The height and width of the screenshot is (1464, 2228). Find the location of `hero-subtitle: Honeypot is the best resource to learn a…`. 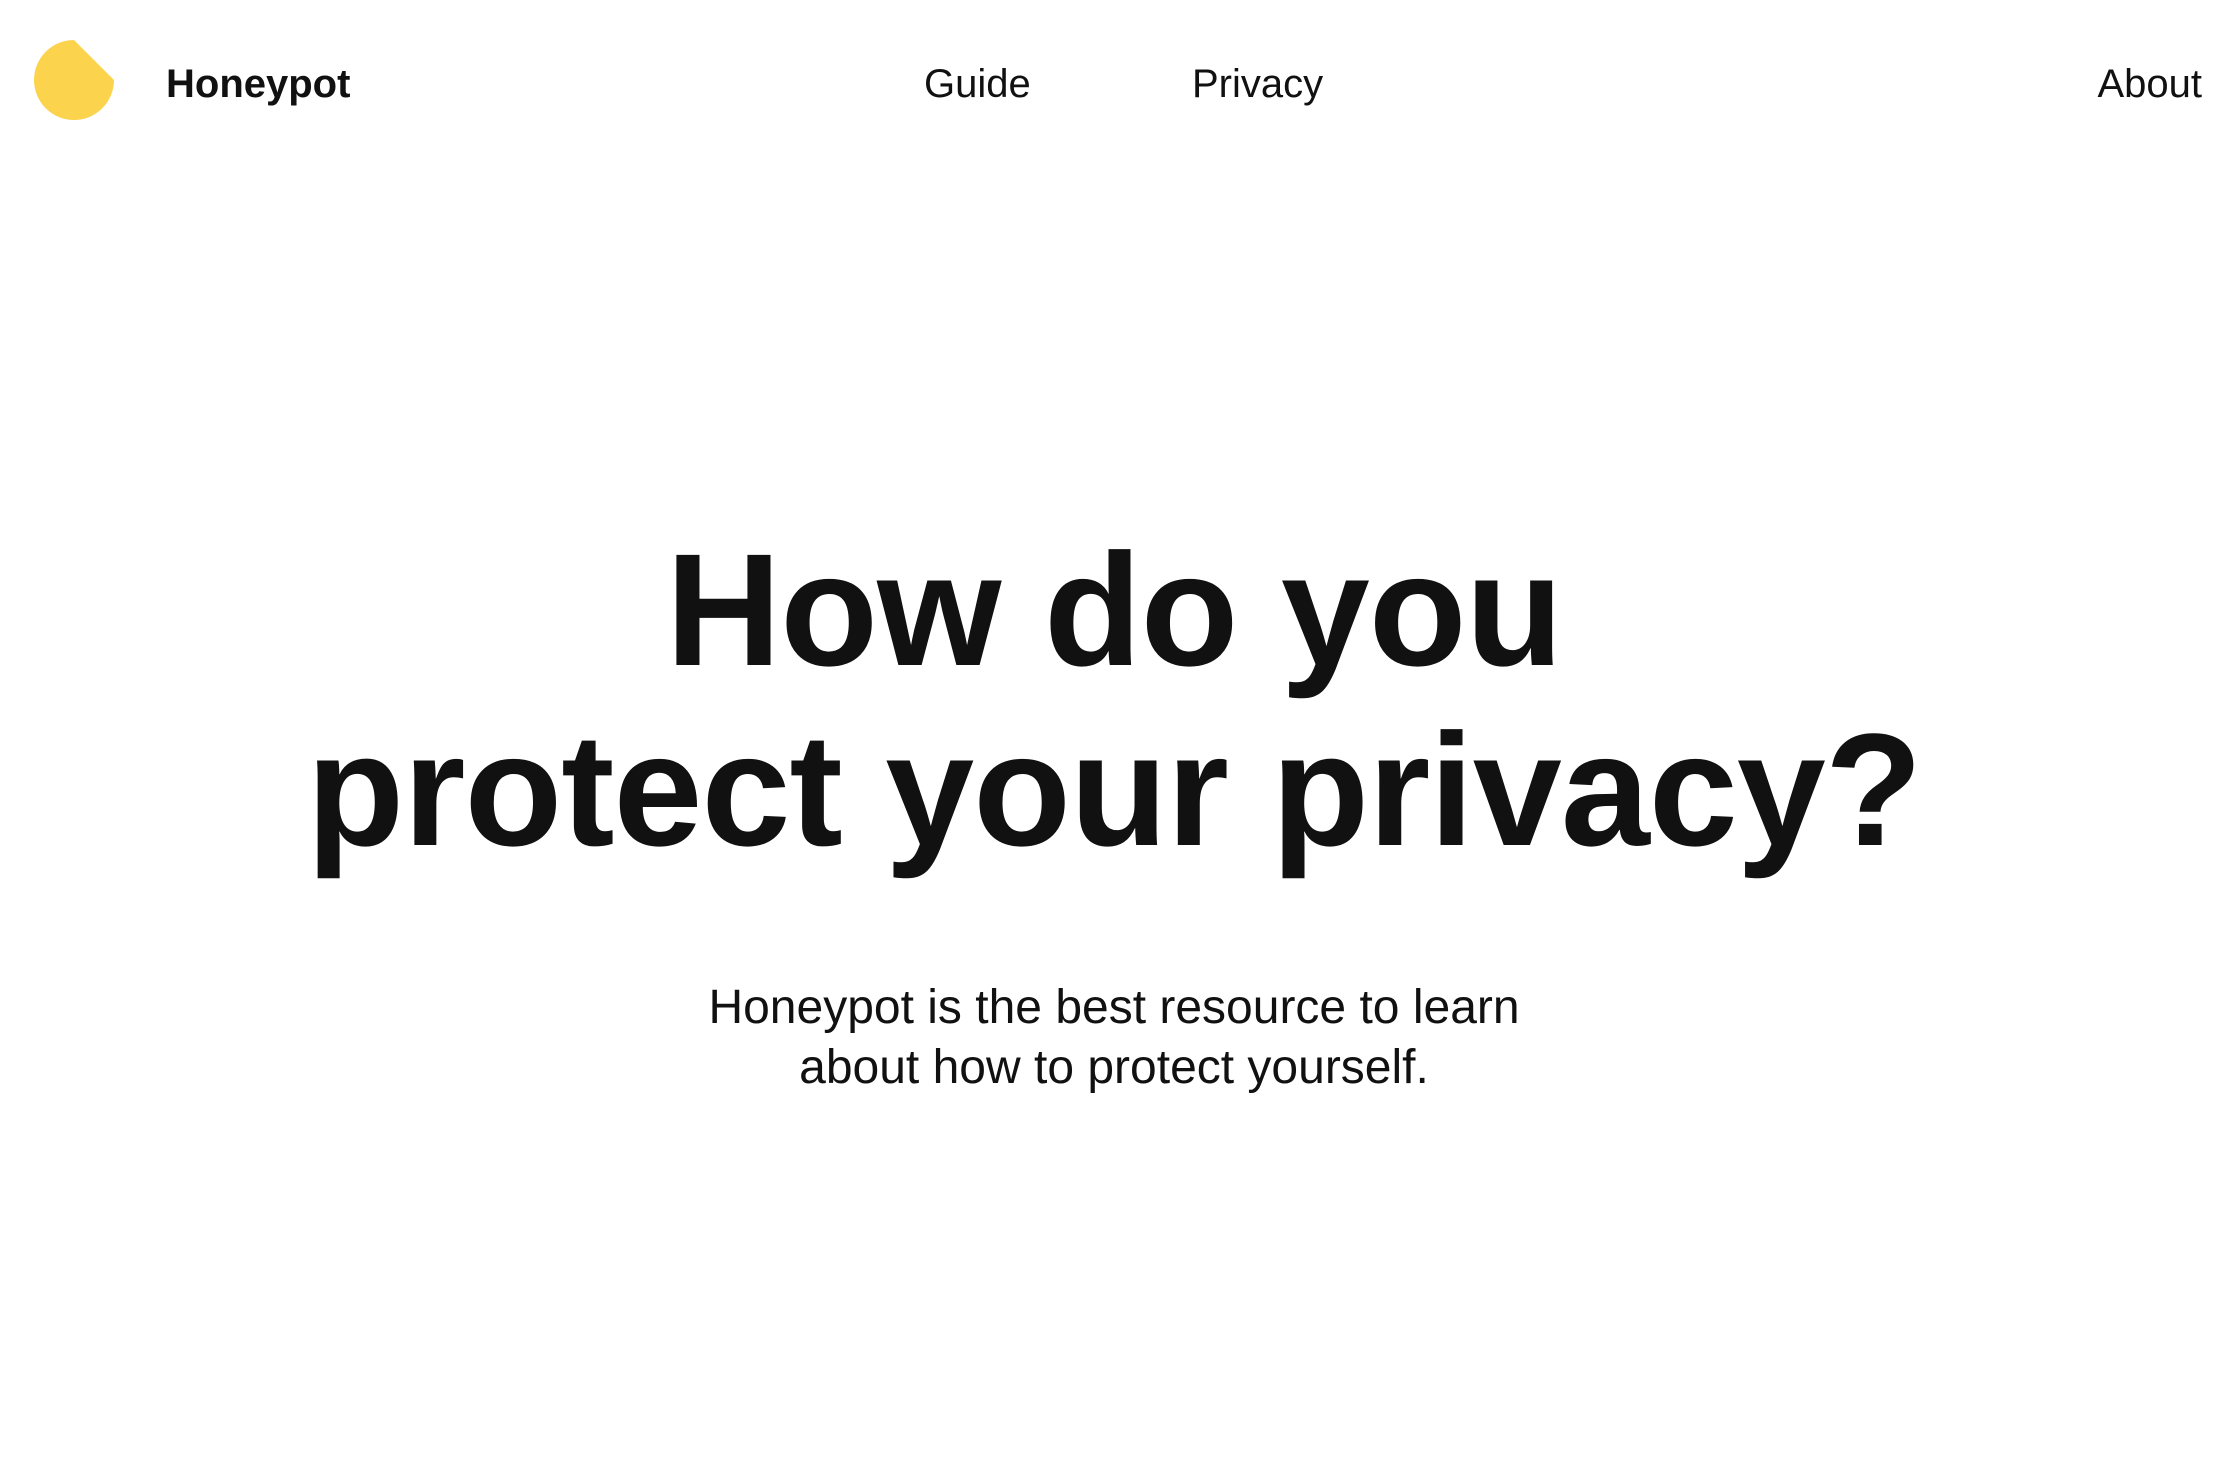

hero-subtitle: Honeypot is the best resource to learn a… is located at coordinates (1114, 1038).